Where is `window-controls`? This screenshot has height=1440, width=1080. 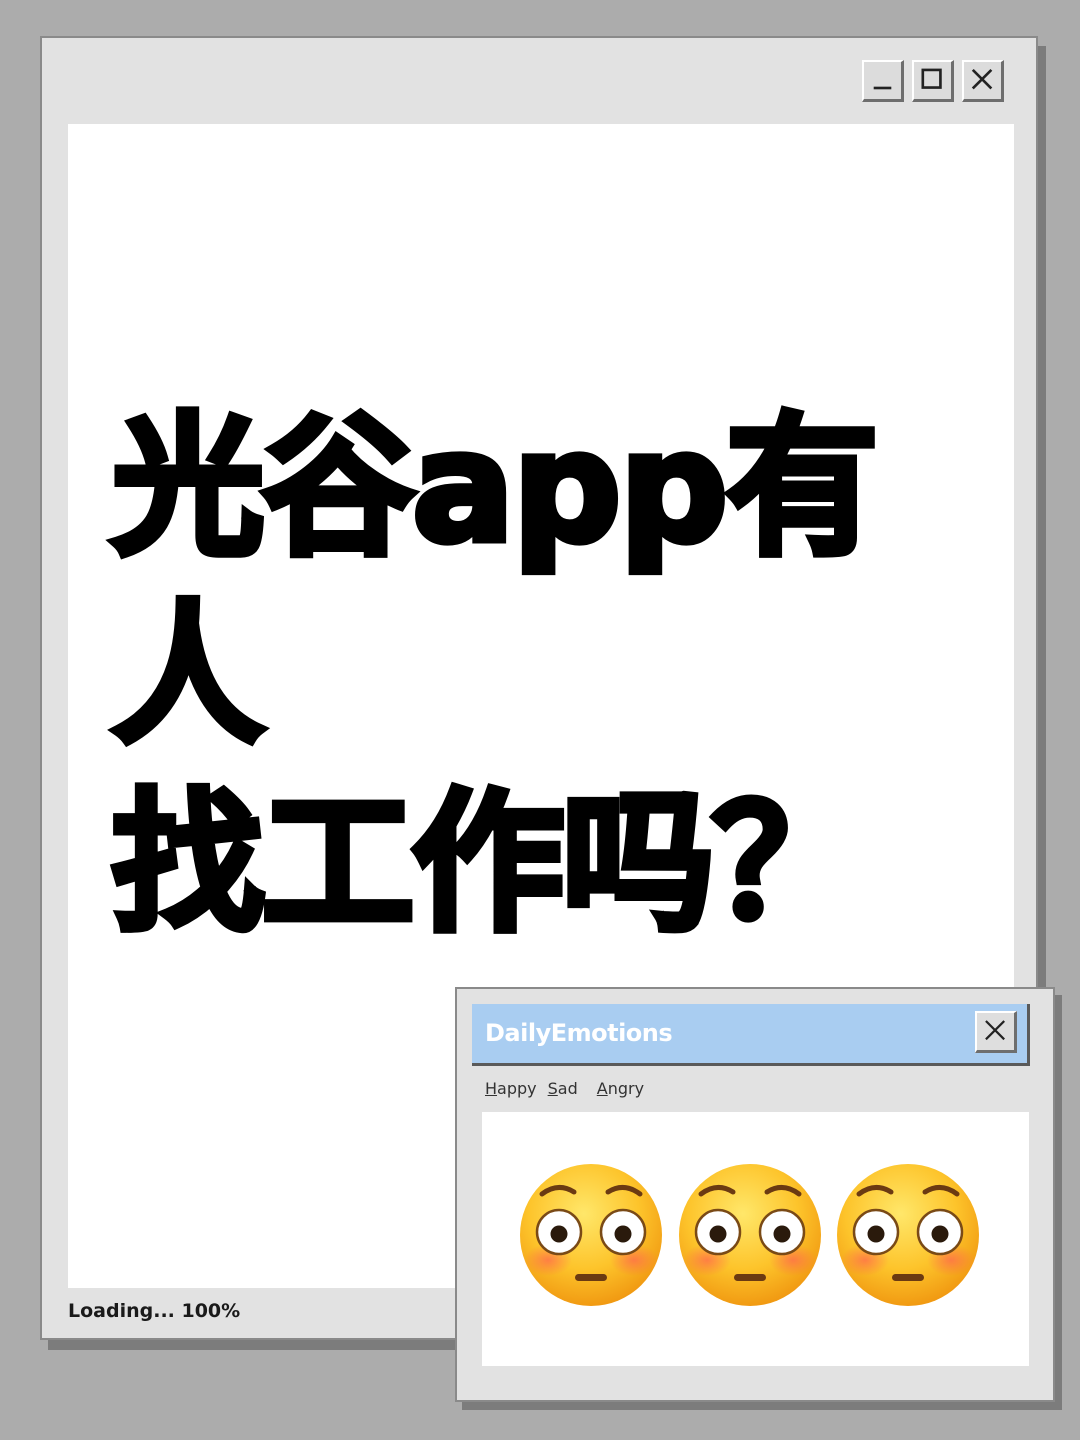
window-controls is located at coordinates (933, 81).